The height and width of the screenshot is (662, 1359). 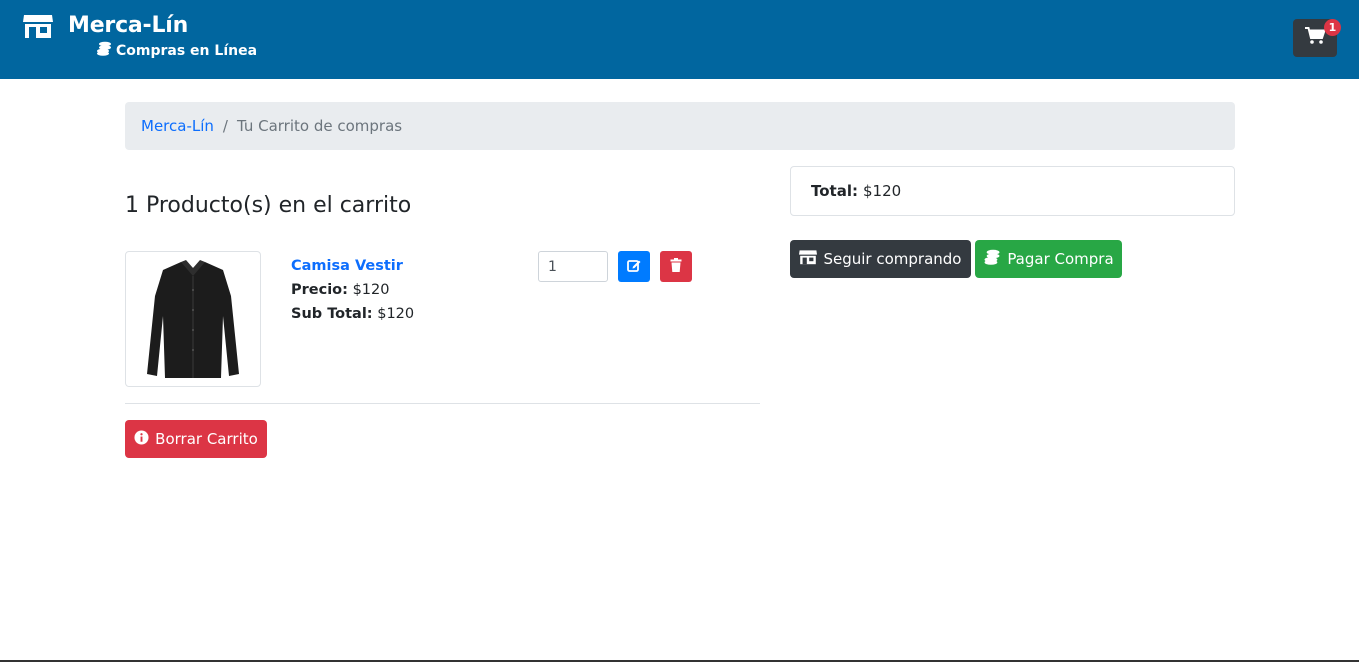 I want to click on product-name-link: Camisa Vestir, so click(x=352, y=266).